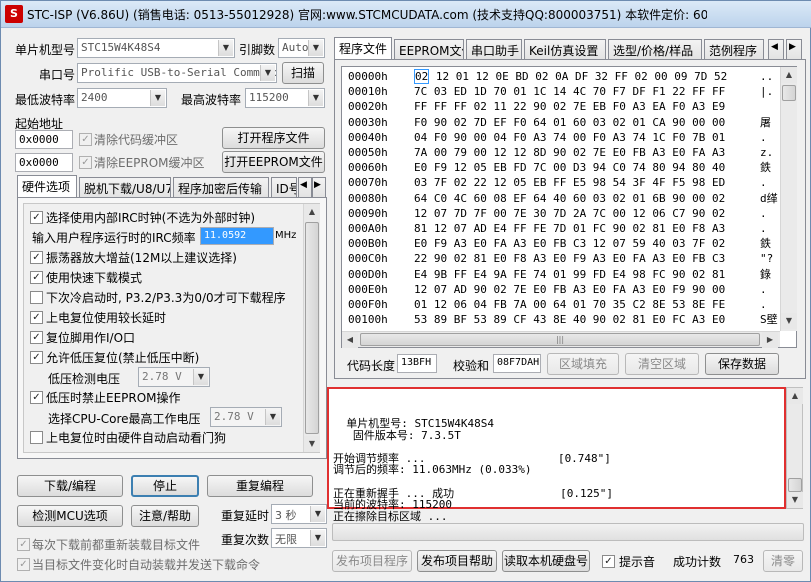 Image resolution: width=811 pixels, height=582 pixels. Describe the element at coordinates (85, 162) in the screenshot. I see `clear-eeprom-checkbox: ✓` at that location.